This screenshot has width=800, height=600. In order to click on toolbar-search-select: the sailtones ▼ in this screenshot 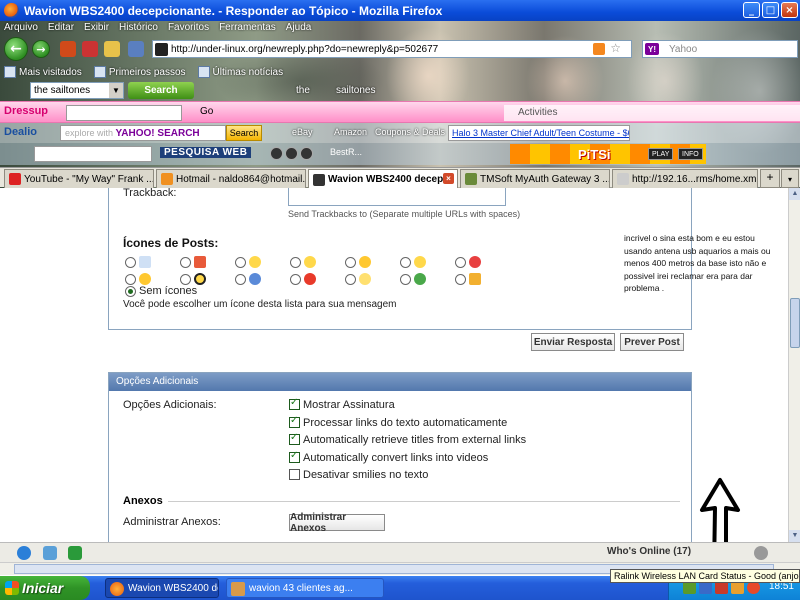, I will do `click(77, 90)`.